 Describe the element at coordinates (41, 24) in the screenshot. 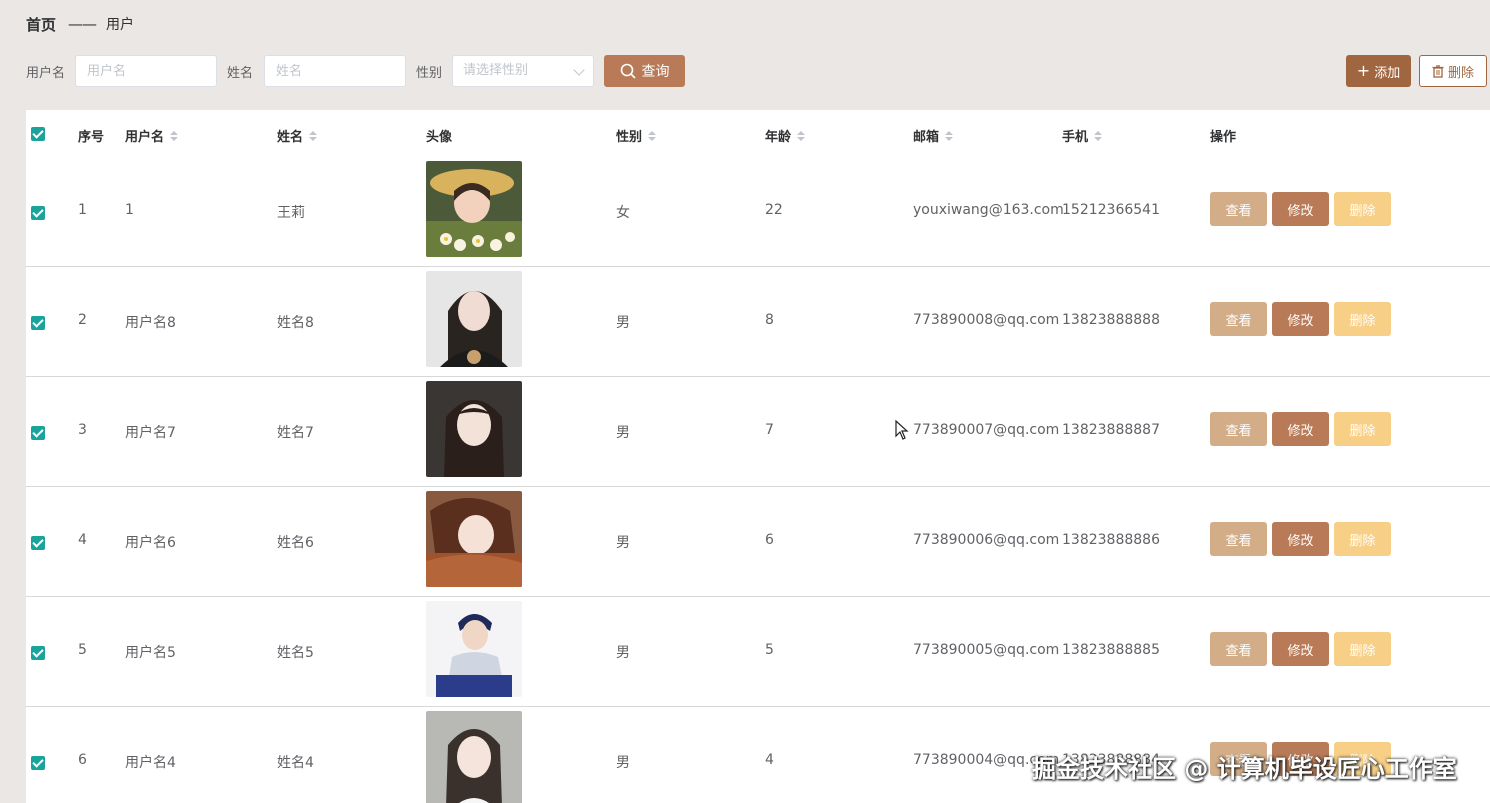

I see `breadcrumb-home: 首页` at that location.